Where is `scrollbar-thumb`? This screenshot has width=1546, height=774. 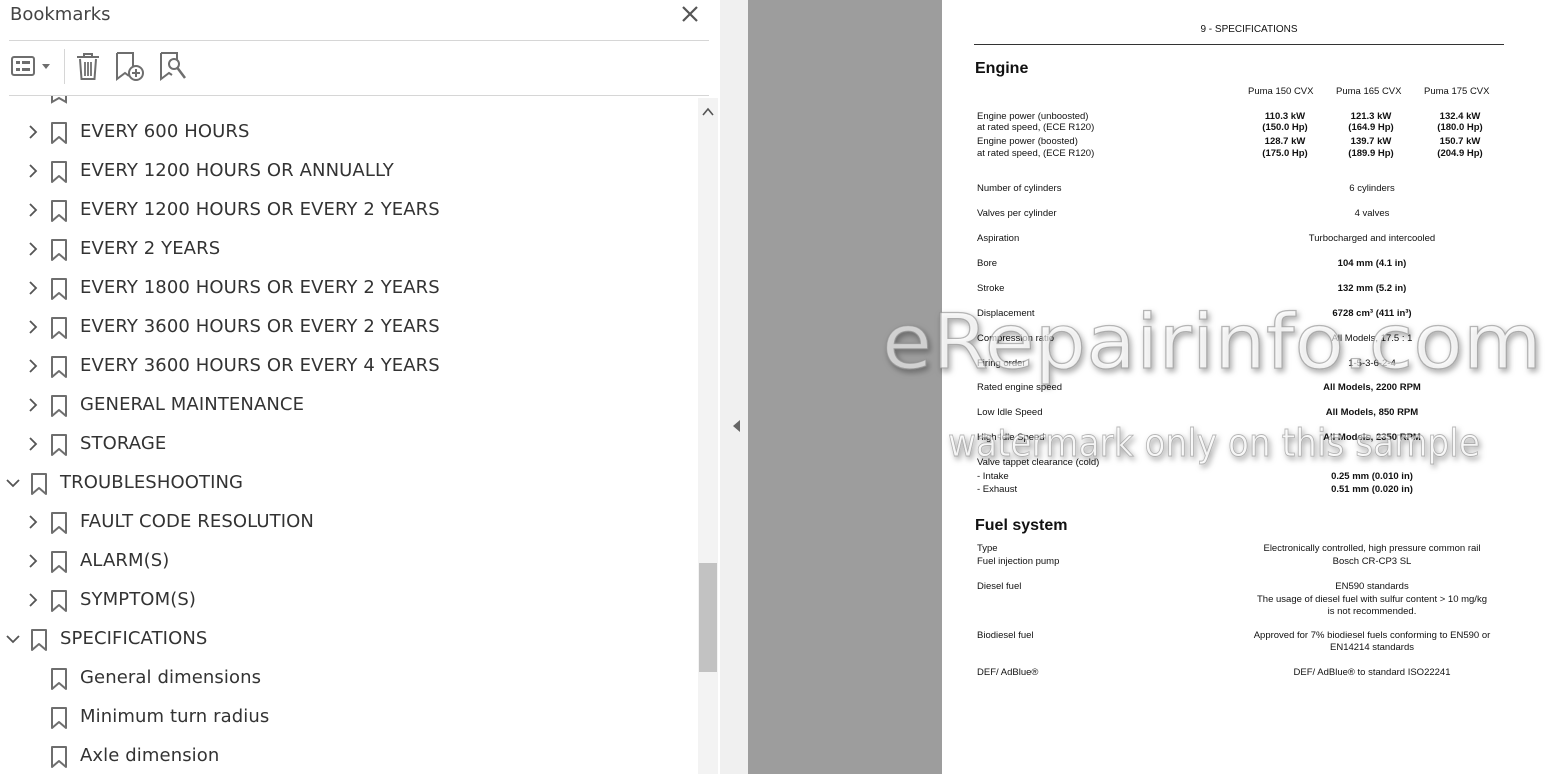 scrollbar-thumb is located at coordinates (708, 617).